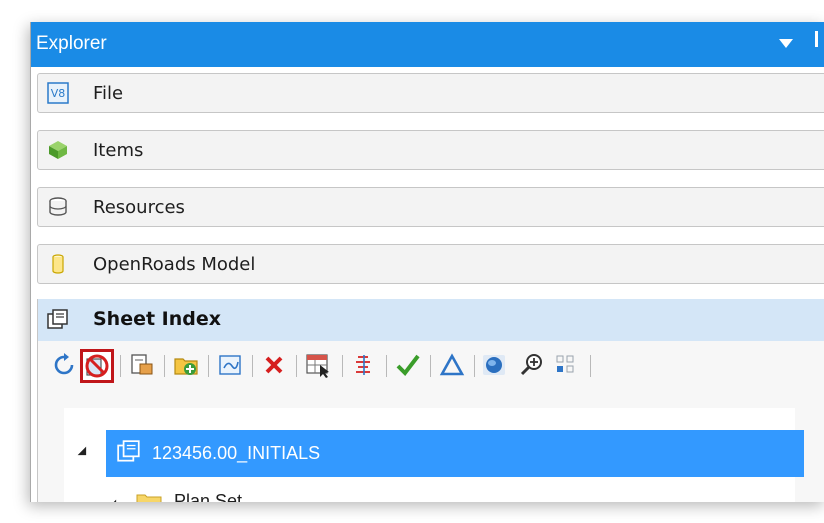  Describe the element at coordinates (58, 150) in the screenshot. I see `items-icon` at that location.